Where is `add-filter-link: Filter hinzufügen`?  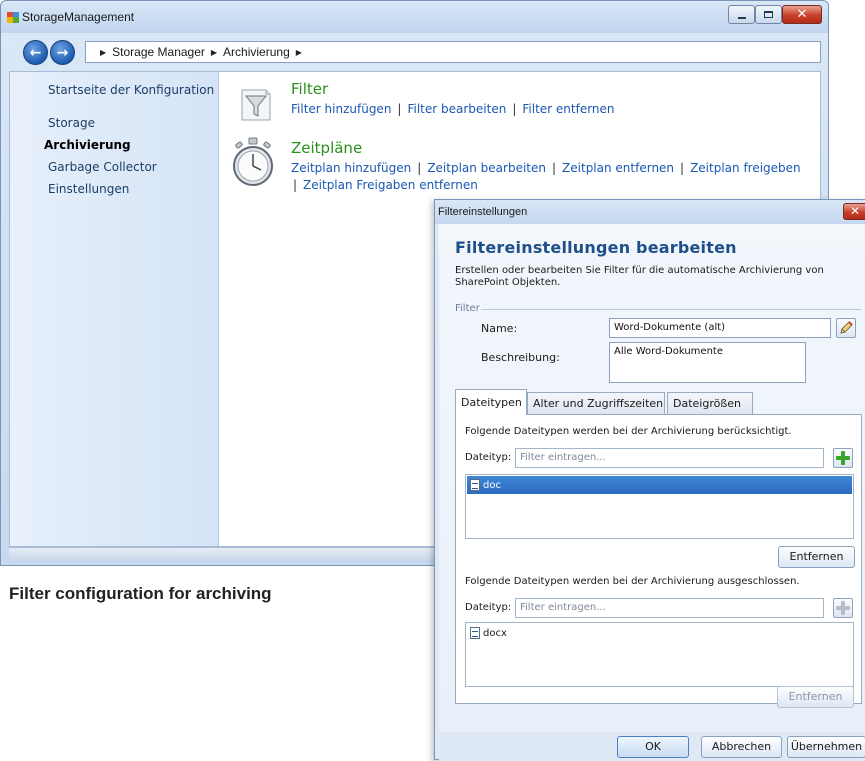 add-filter-link: Filter hinzufügen is located at coordinates (341, 109).